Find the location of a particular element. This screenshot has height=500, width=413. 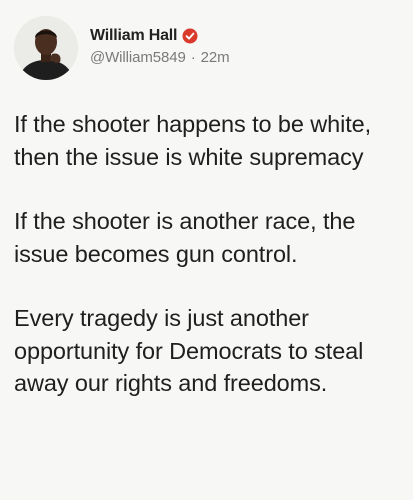

tweet-header: William Hall @William5849 · 22m is located at coordinates (122, 48).